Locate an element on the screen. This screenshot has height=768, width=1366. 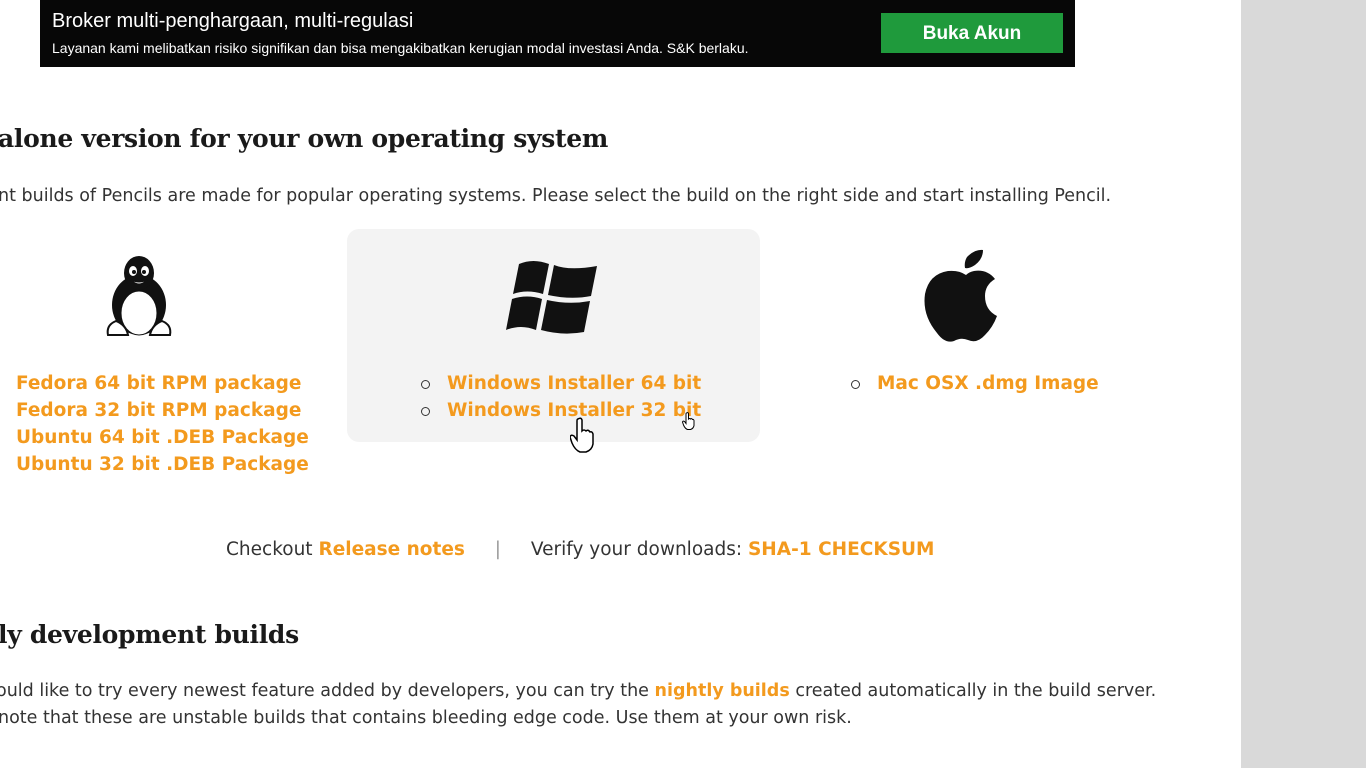
release-notes-link: Release notes is located at coordinates (391, 549).